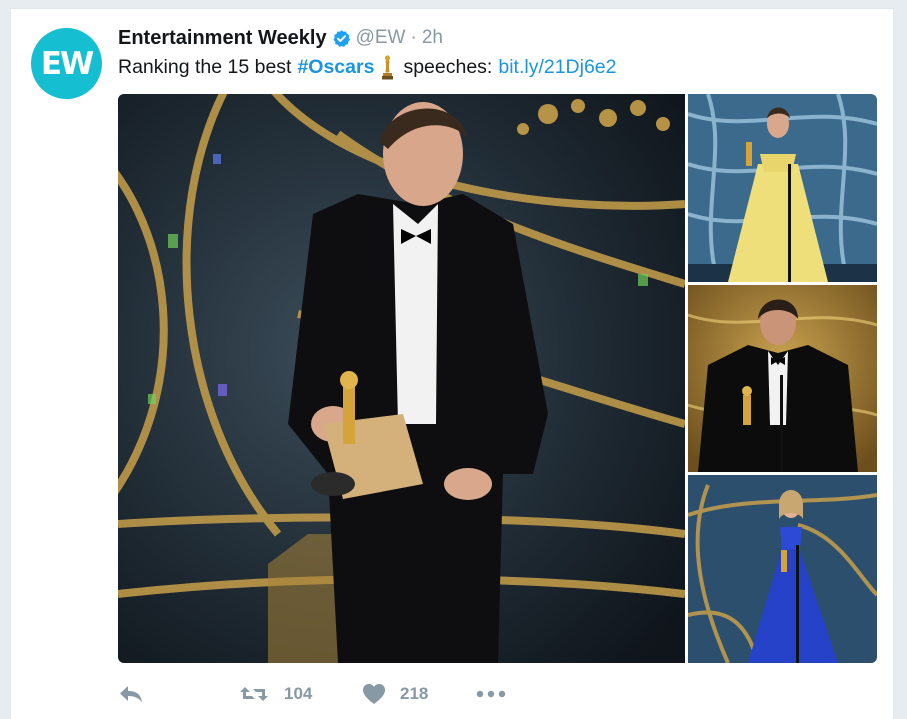 The height and width of the screenshot is (719, 907). I want to click on photo-bottom-right, so click(782, 569).